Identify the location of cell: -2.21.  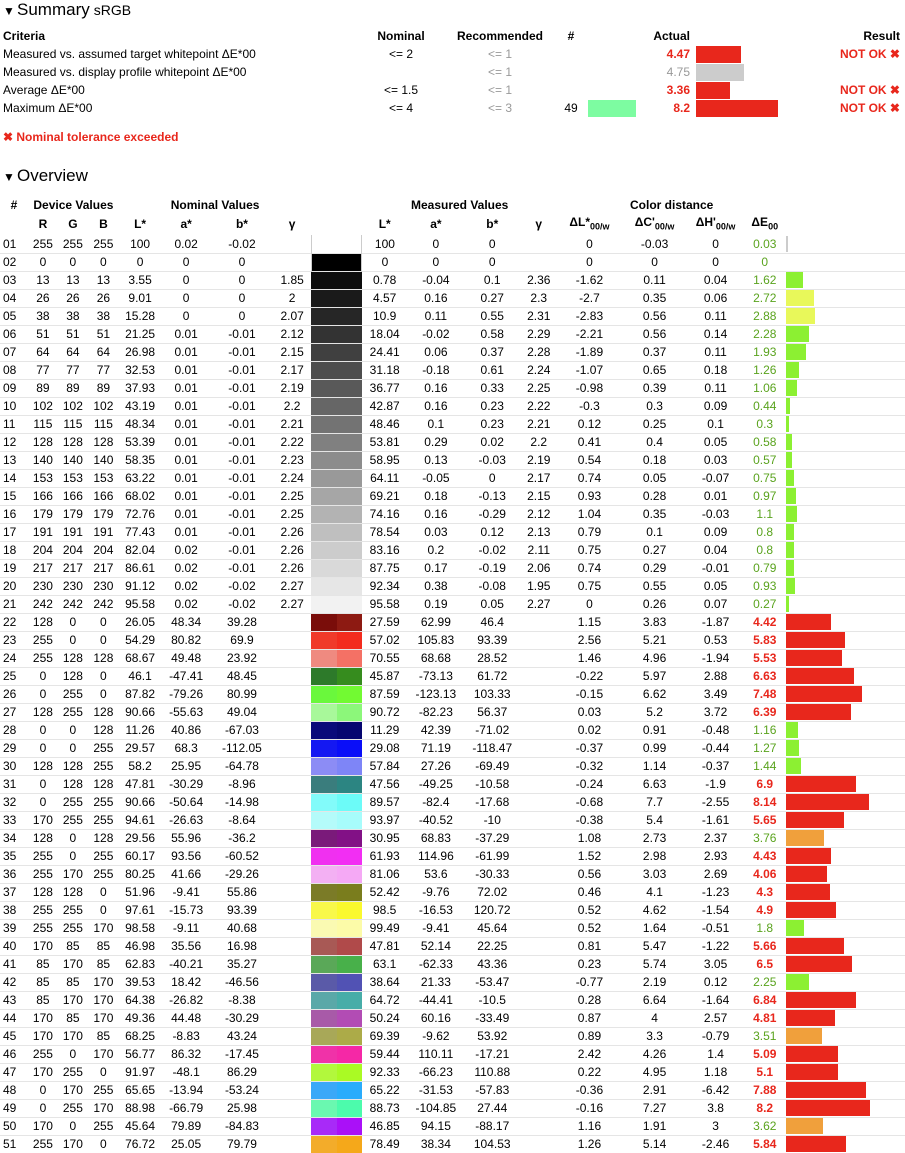
(589, 333).